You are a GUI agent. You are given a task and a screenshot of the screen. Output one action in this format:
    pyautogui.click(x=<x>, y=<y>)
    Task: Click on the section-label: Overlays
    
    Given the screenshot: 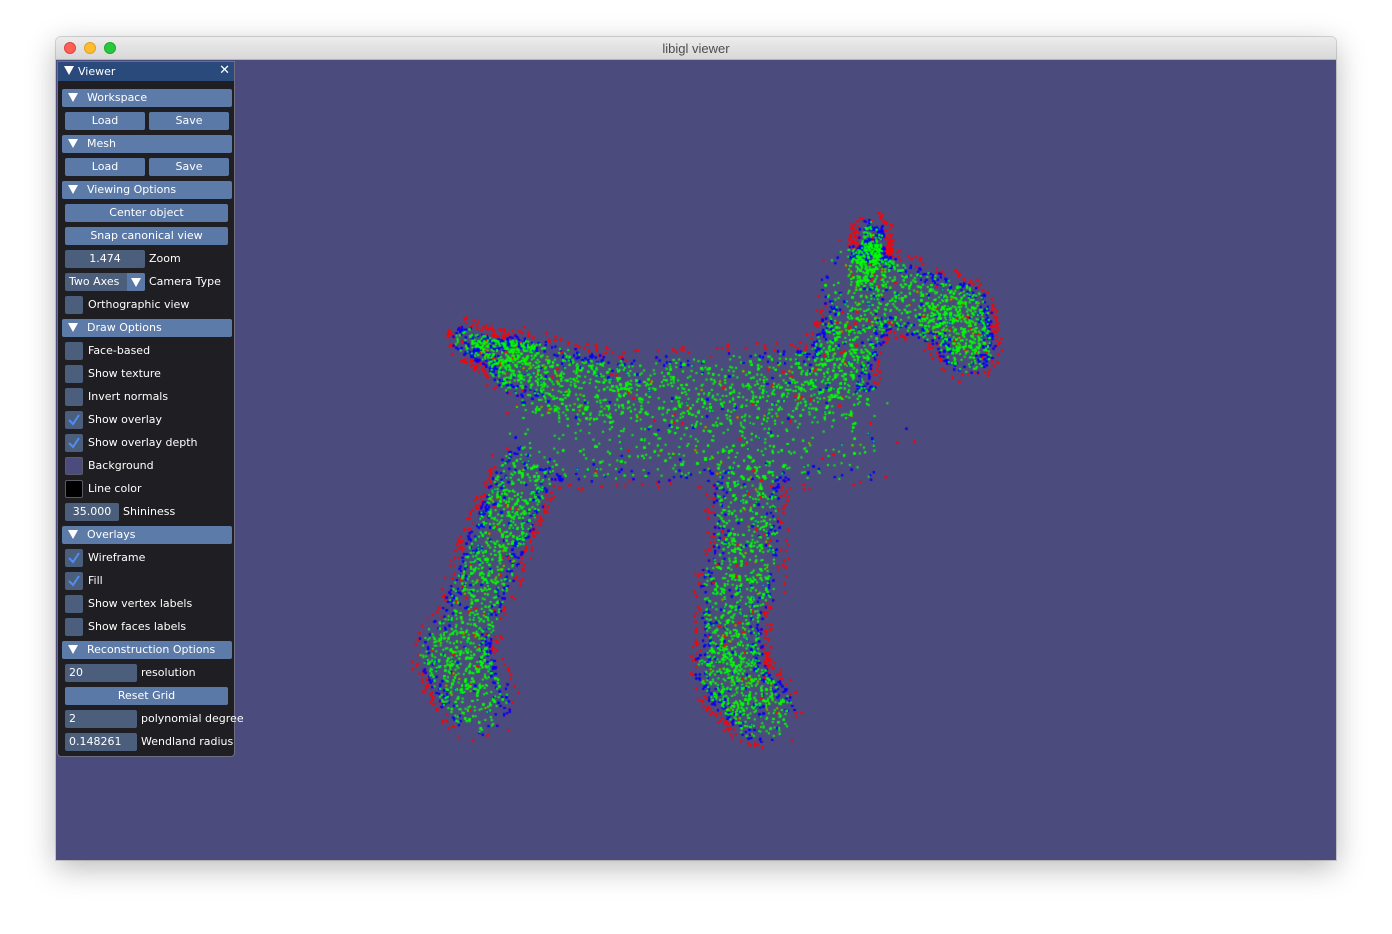 What is the action you would take?
    pyautogui.click(x=111, y=534)
    